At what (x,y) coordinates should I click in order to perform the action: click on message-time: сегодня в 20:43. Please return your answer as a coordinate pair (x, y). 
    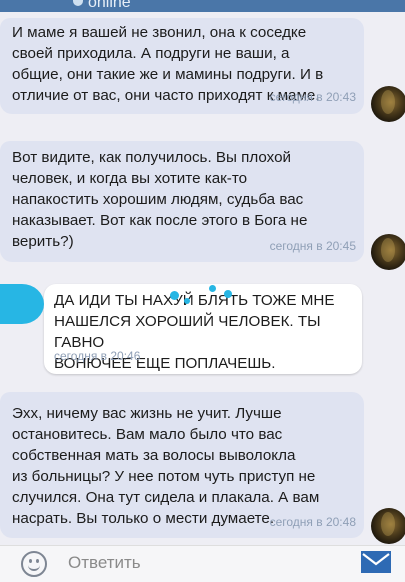
    Looking at the image, I should click on (312, 97).